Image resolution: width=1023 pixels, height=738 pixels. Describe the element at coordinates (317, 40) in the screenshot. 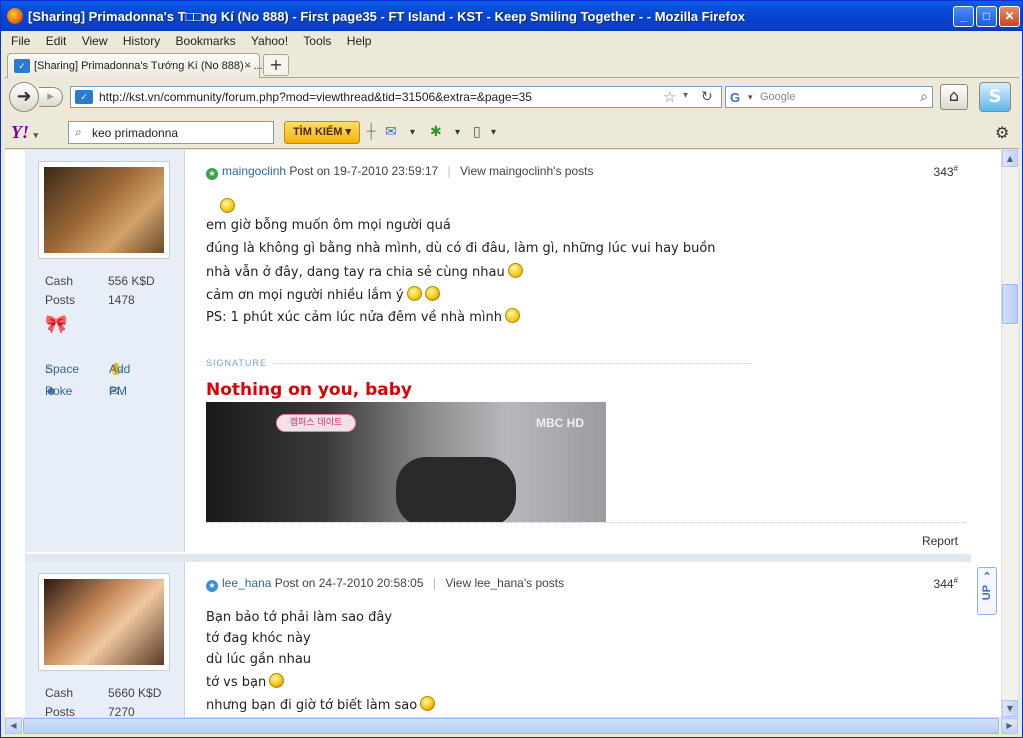

I see `menu-tools: Tools` at that location.